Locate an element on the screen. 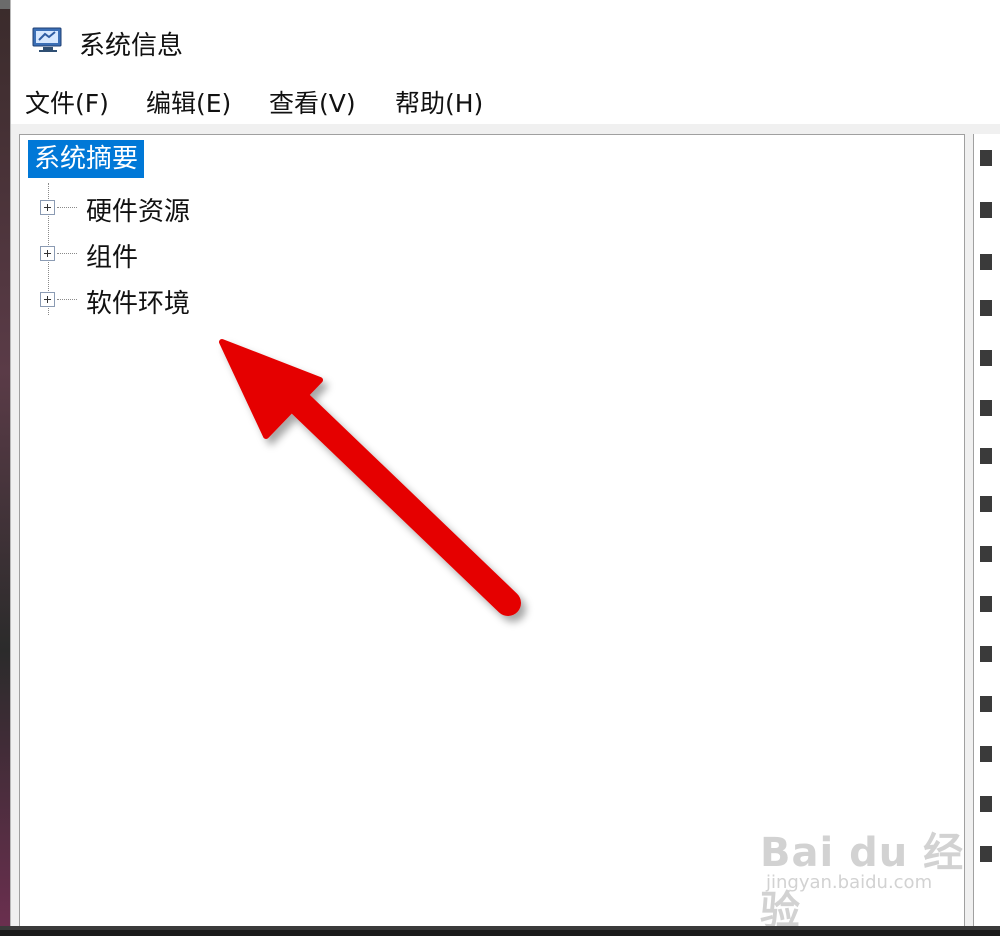 Image resolution: width=1000 pixels, height=936 pixels. tree-item-label: 组件 is located at coordinates (112, 258).